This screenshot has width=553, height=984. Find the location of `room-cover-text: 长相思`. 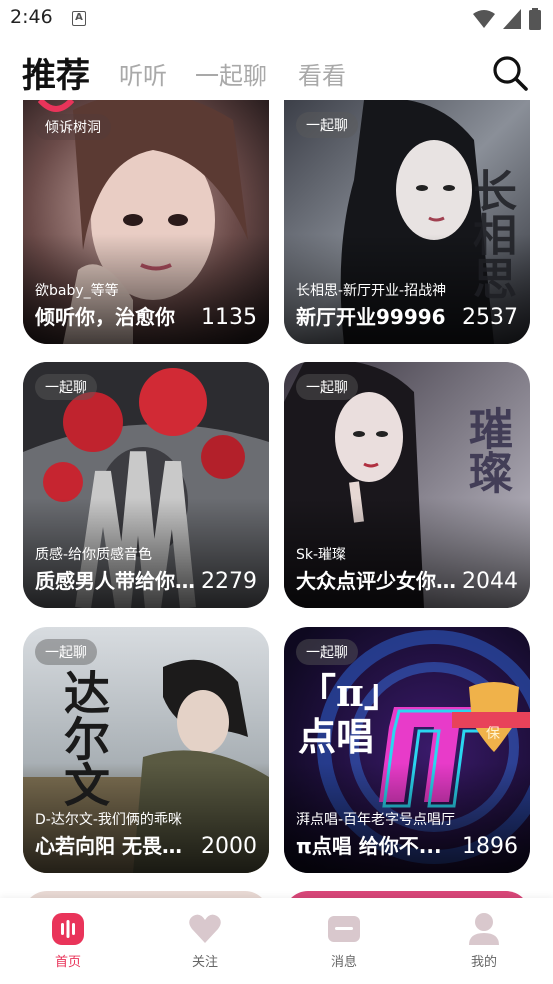

room-cover-text: 长相思 is located at coordinates (490, 234).